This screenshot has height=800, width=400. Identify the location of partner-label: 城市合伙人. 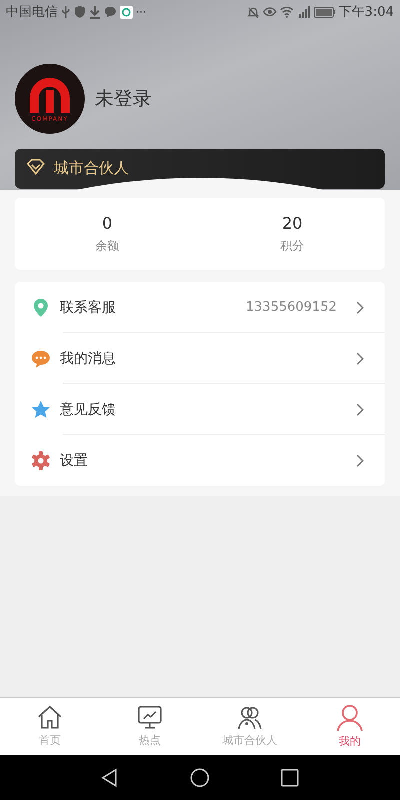
(91, 168).